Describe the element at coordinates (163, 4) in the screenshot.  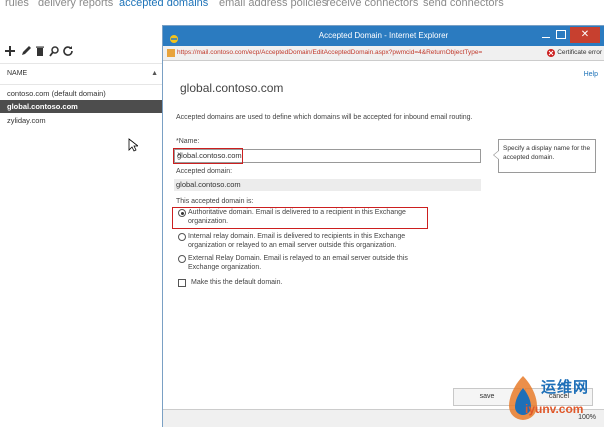
I see `nav-accepted-domains: accepted domains` at that location.